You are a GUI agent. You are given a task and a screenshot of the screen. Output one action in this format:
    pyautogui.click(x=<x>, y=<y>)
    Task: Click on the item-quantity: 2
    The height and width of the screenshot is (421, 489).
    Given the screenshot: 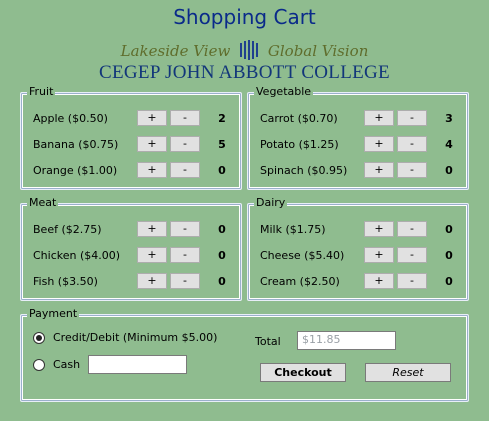 What is the action you would take?
    pyautogui.click(x=222, y=118)
    